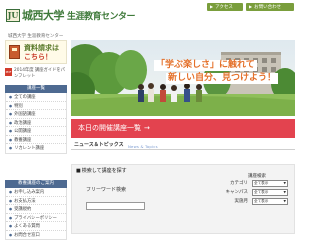 This screenshot has width=320, height=250. Describe the element at coordinates (222, 78) in the screenshot. I see `hero-headline-2: 新しい自分、見つけよう！` at that location.